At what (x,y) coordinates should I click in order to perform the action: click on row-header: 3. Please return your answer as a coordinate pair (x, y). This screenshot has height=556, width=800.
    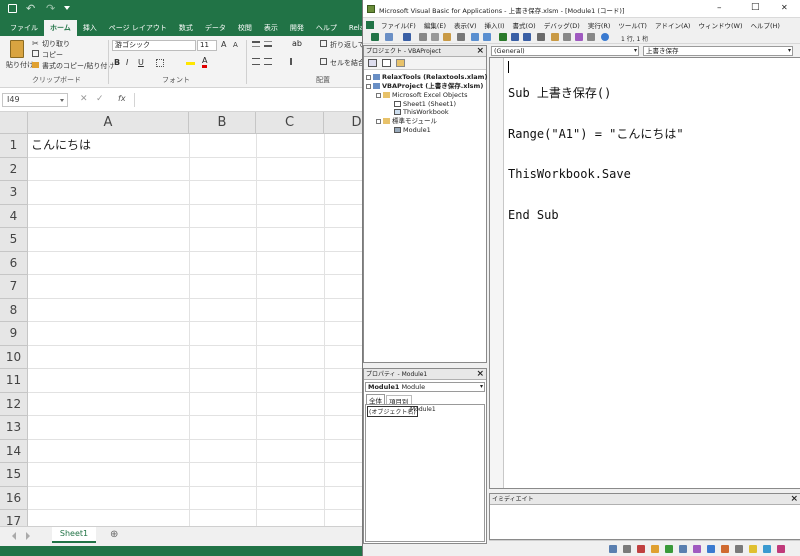
    Looking at the image, I should click on (14, 193).